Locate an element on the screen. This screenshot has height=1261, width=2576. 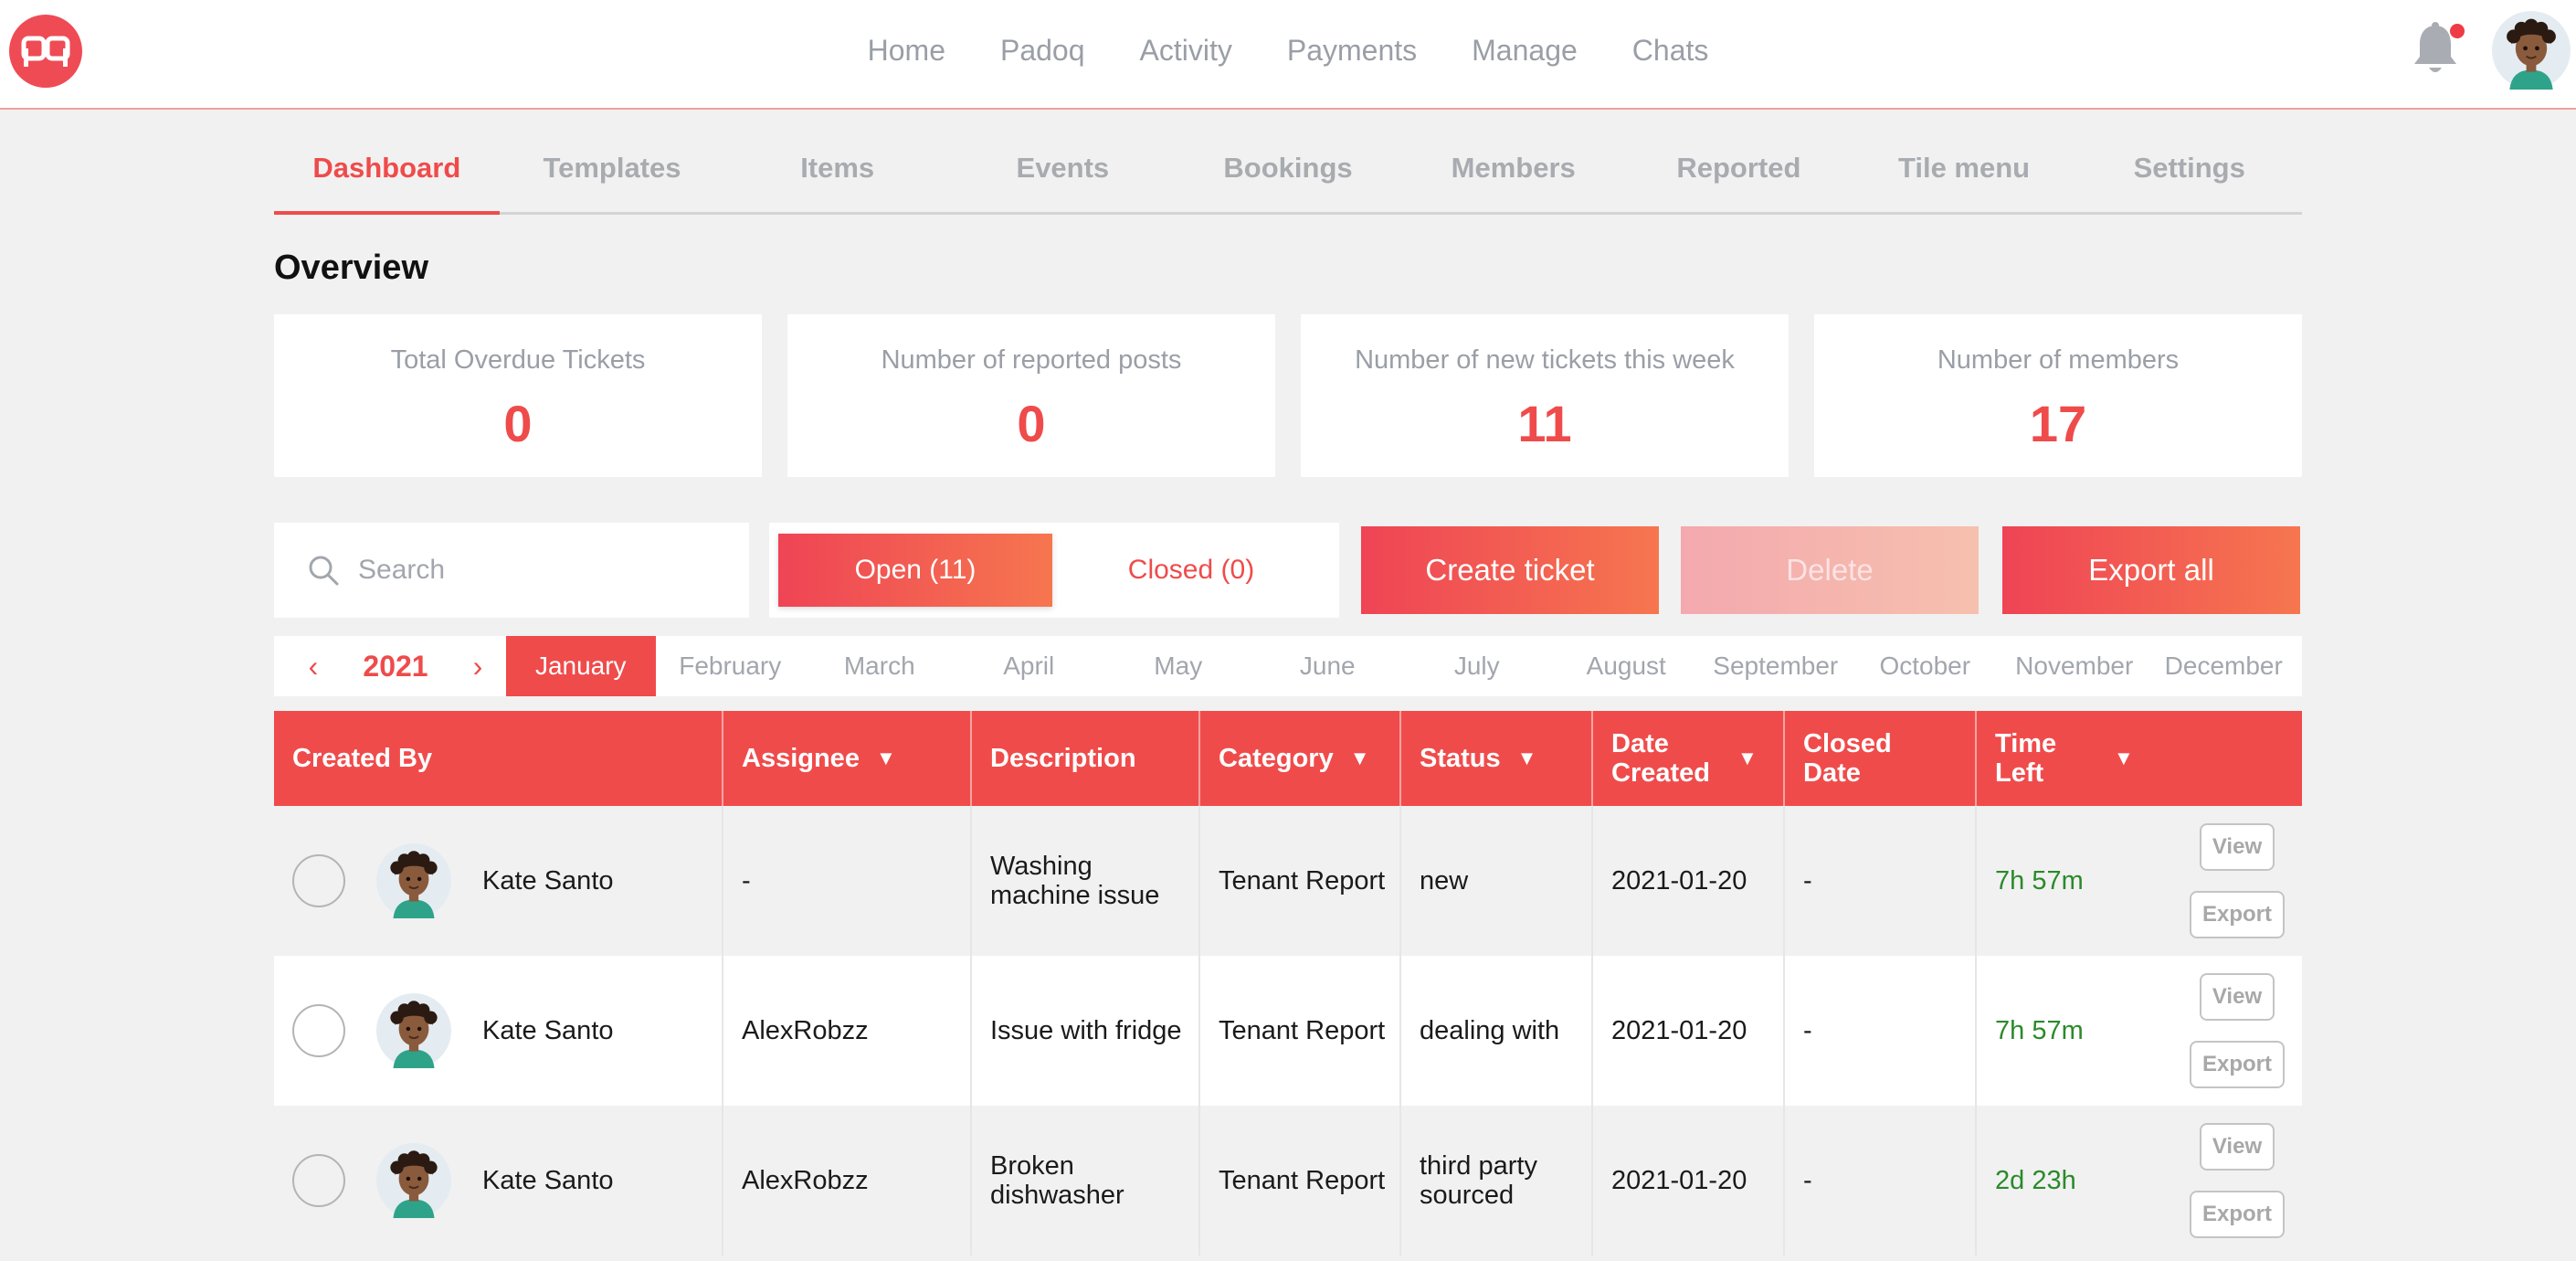
create-ticket-button: Create ticket is located at coordinates (1510, 570).